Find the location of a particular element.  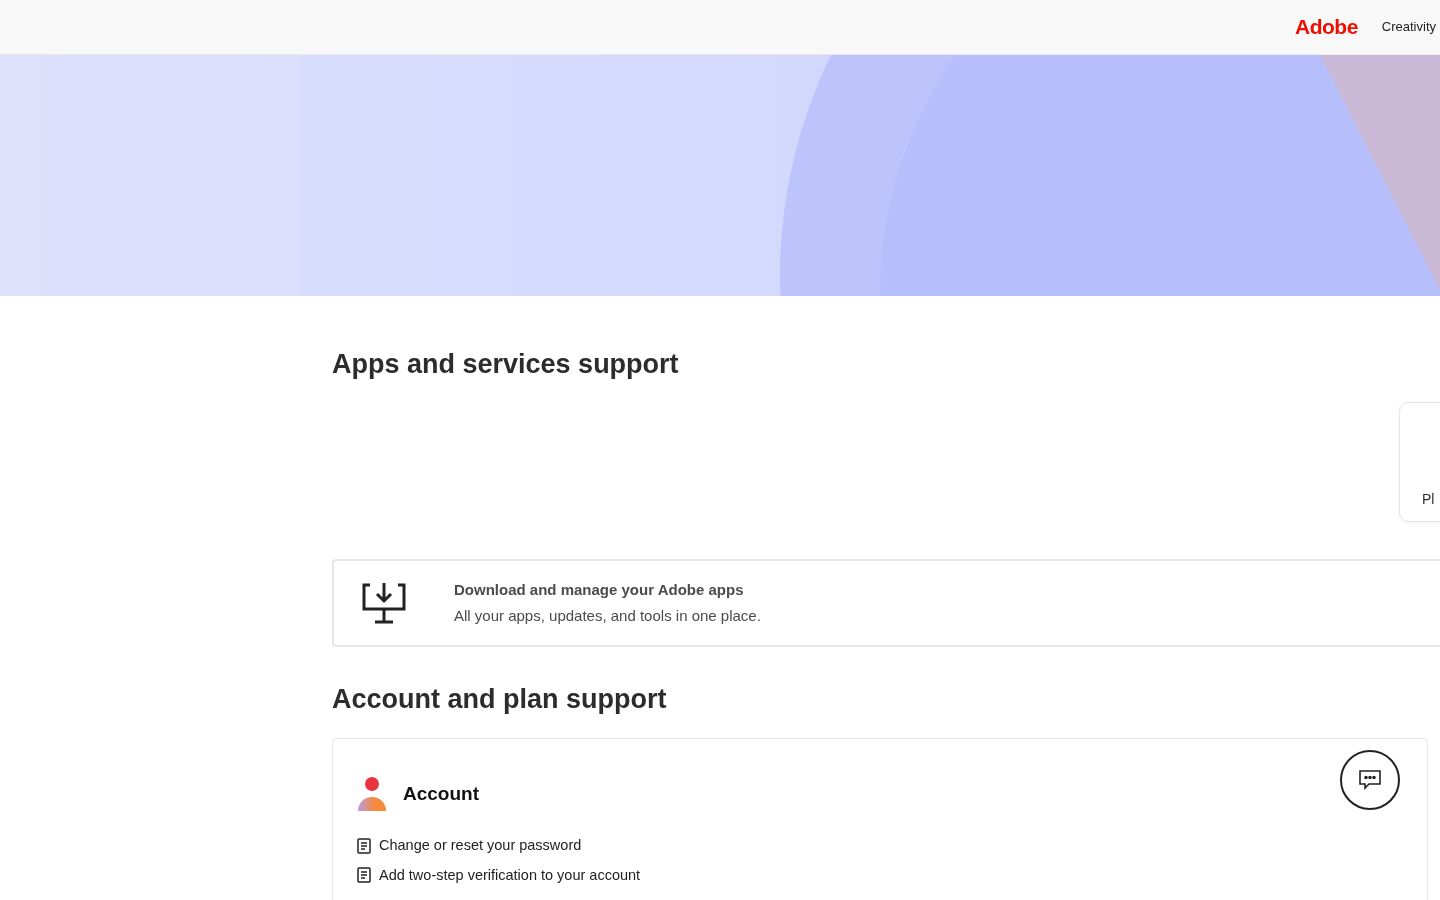

nav-link: Creativity is located at coordinates (1408, 27).